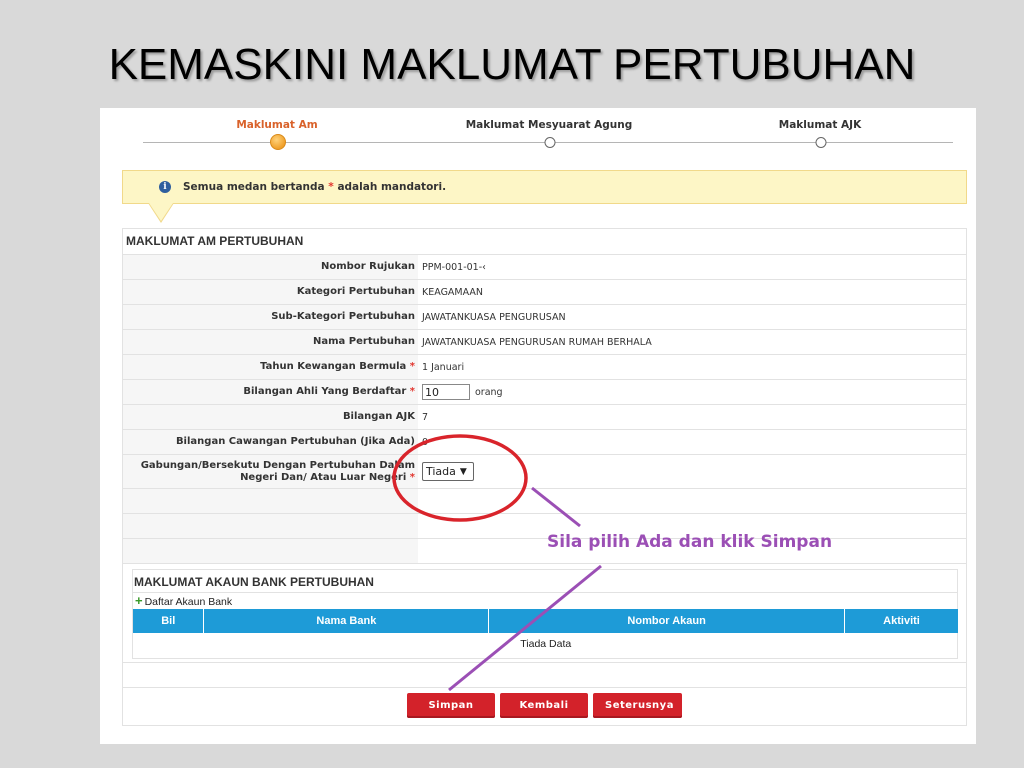 Image resolution: width=1024 pixels, height=768 pixels. I want to click on section-title: MAKLUMAT AM PERTUBUHAN, so click(544, 242).